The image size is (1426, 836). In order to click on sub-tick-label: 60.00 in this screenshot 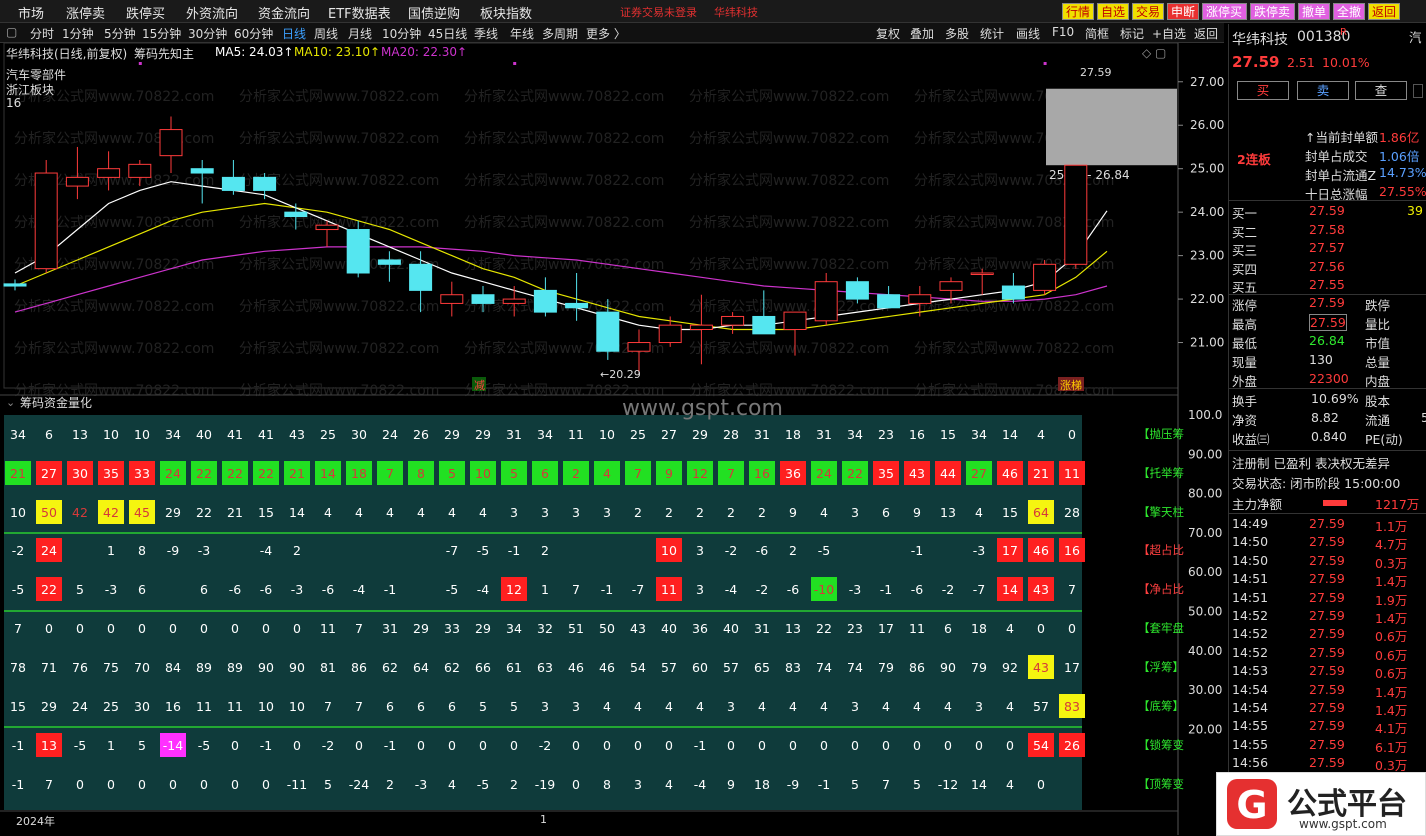, I will do `click(1205, 572)`.